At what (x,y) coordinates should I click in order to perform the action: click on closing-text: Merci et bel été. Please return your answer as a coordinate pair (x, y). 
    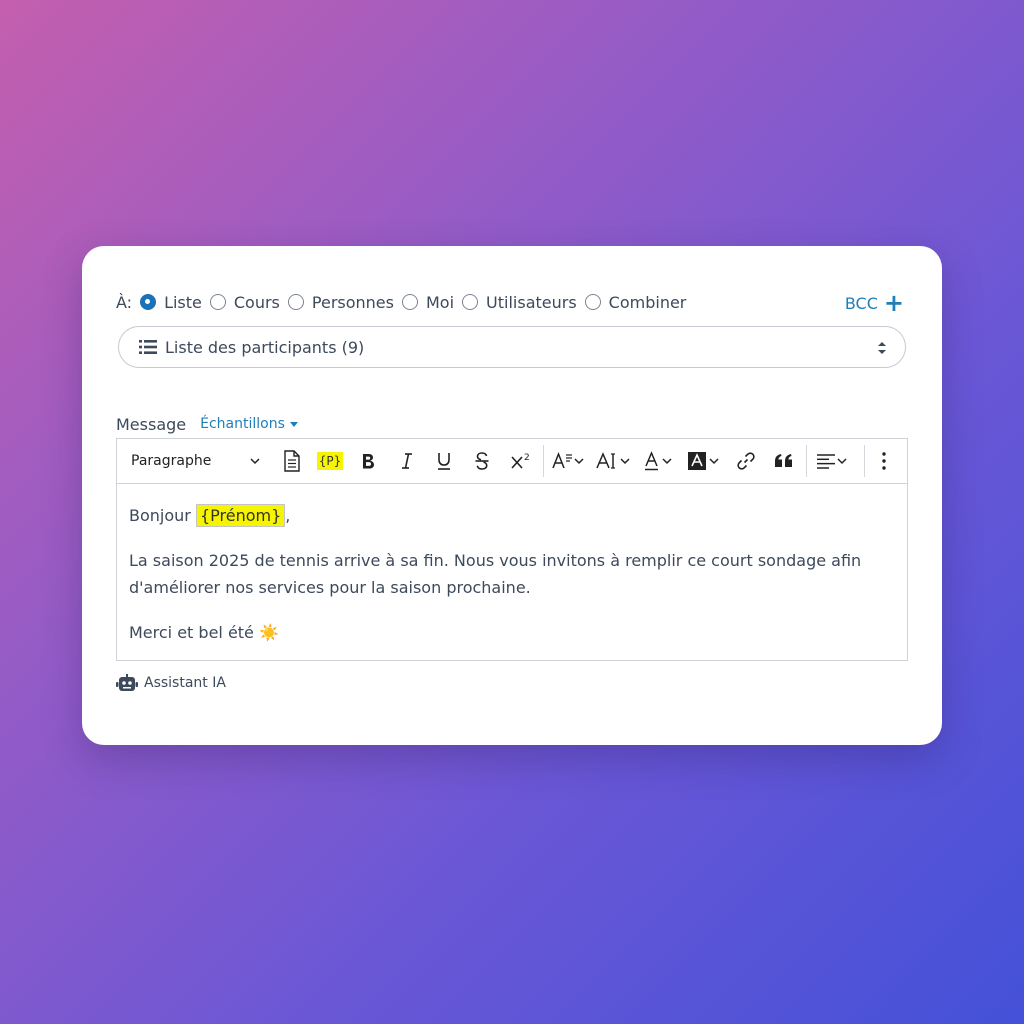
    Looking at the image, I should click on (191, 632).